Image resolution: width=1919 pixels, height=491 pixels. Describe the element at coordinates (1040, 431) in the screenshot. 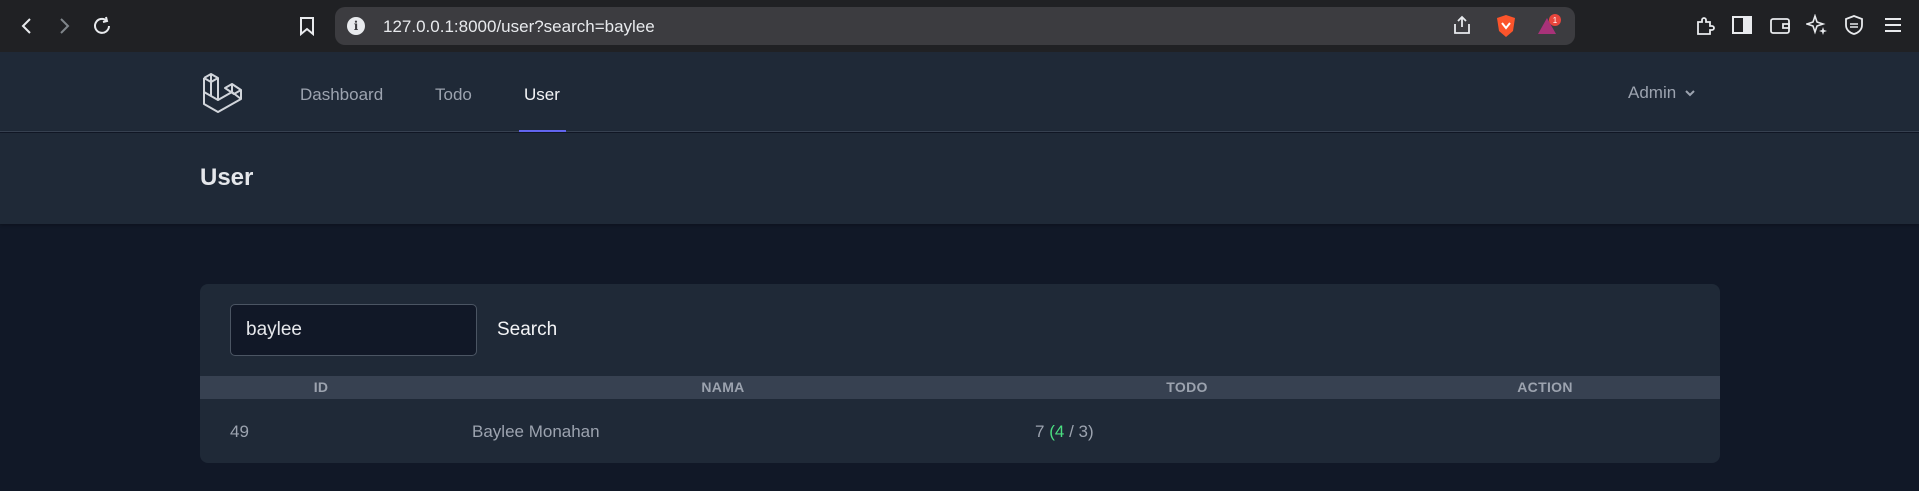

I see `todo-total: 7` at that location.